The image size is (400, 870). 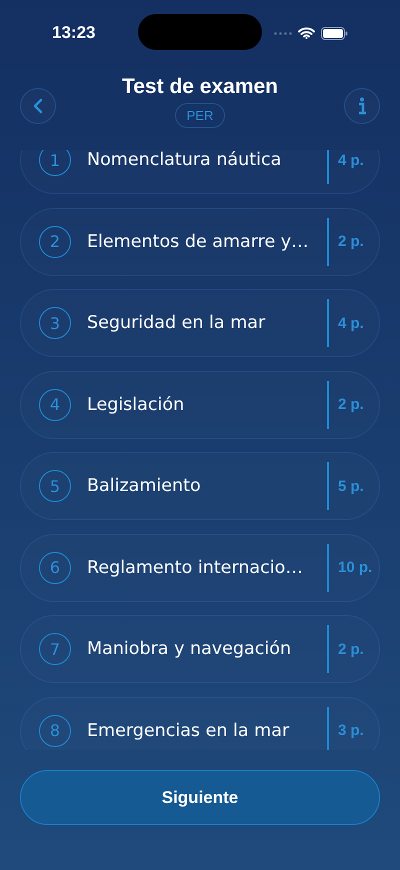 I want to click on topic-row: 7 Maniobra y navegación 2 p., so click(x=200, y=649).